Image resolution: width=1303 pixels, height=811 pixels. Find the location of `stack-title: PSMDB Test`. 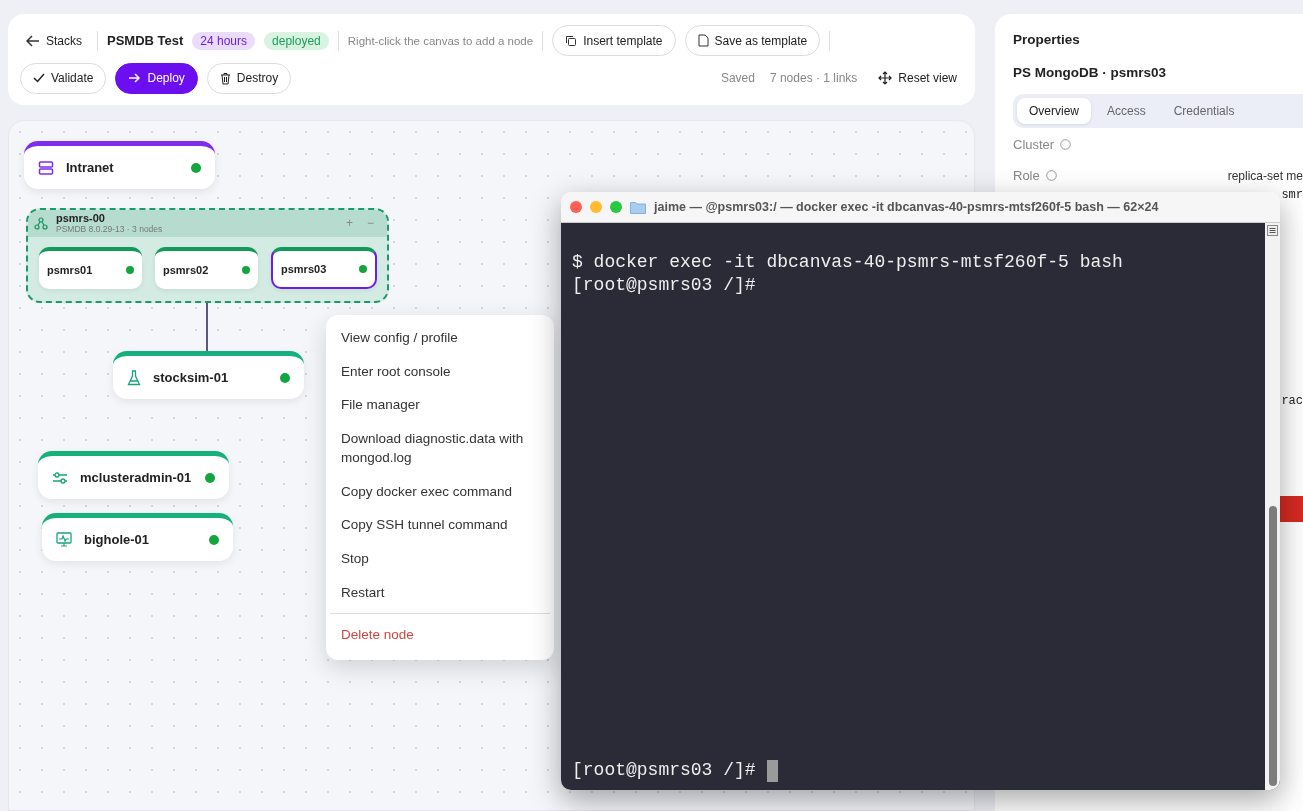

stack-title: PSMDB Test is located at coordinates (145, 41).